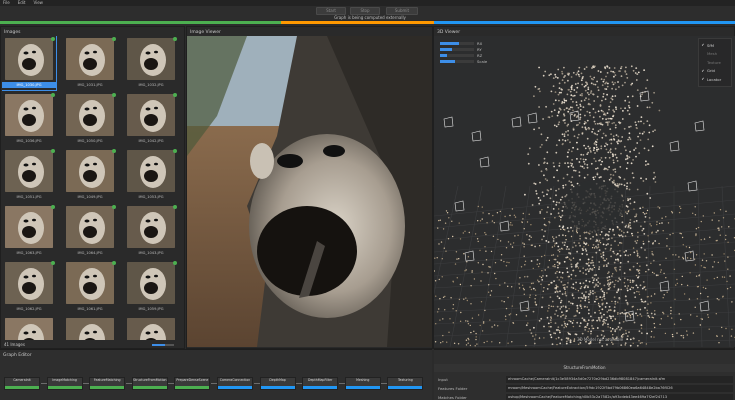  I want to click on layer-toggle-locator: ✔ Locator, so click(715, 79).